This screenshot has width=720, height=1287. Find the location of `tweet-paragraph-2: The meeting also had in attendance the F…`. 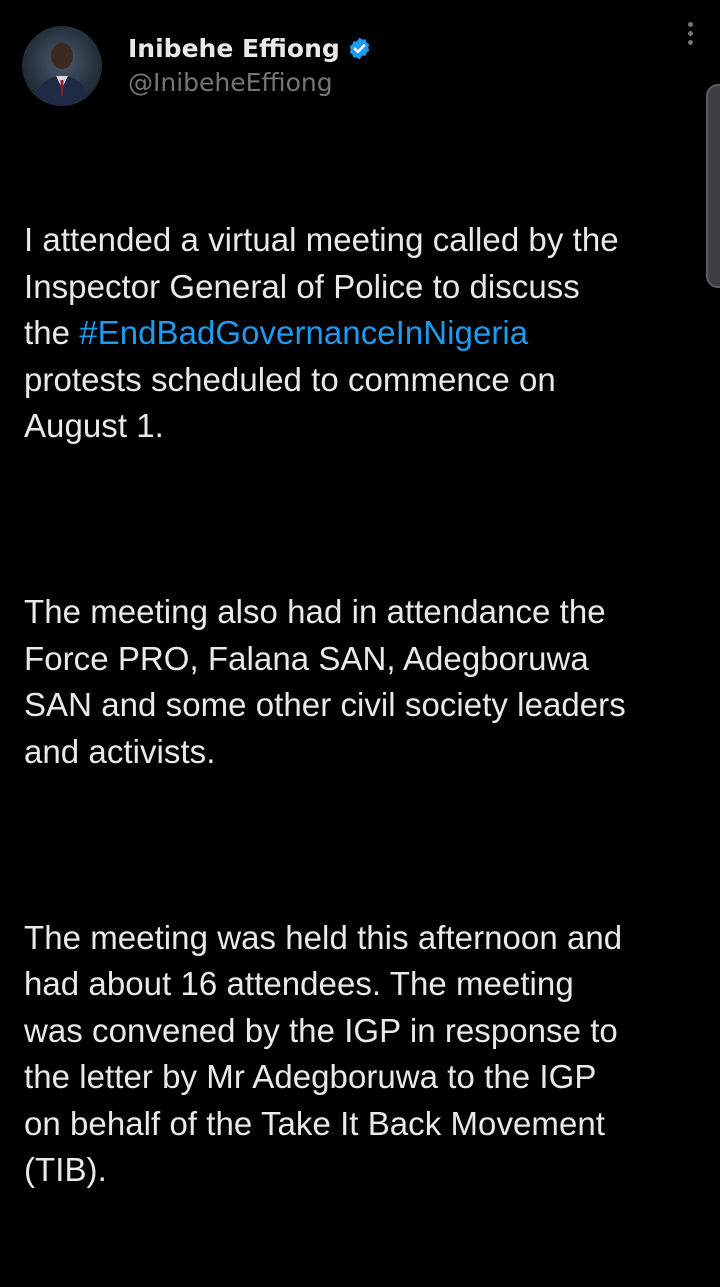

tweet-paragraph-2: The meeting also had in attendance the F… is located at coordinates (325, 681).